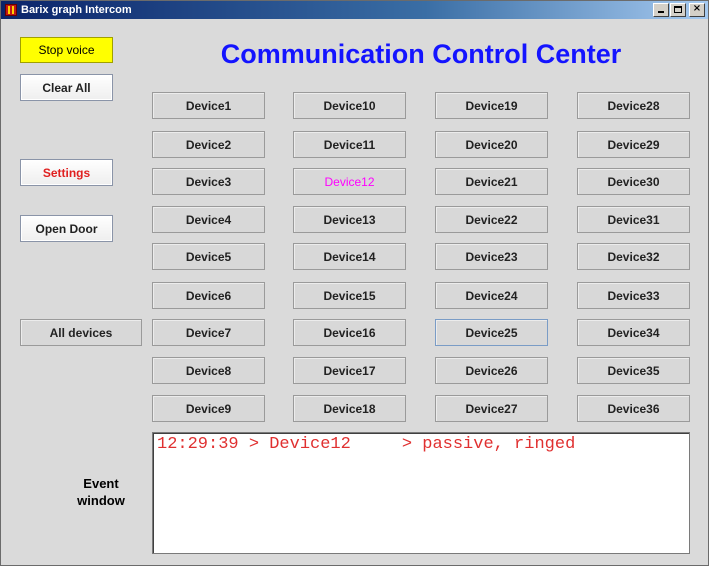 This screenshot has height=566, width=709. What do you see at coordinates (491, 332) in the screenshot?
I see `device-button-25: Device25` at bounding box center [491, 332].